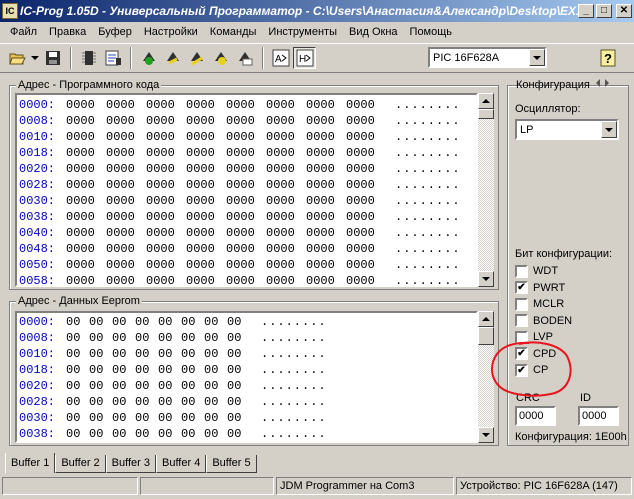  I want to click on menu-commands: Команды, so click(233, 32).